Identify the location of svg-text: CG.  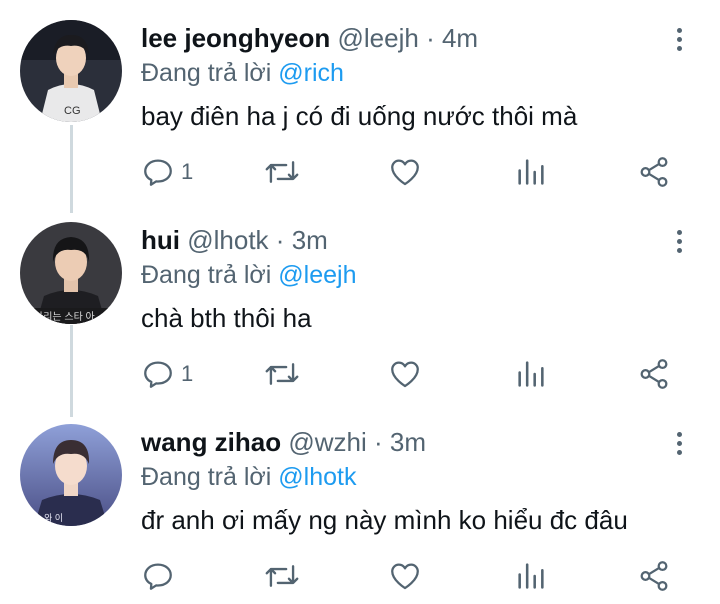
(72, 111).